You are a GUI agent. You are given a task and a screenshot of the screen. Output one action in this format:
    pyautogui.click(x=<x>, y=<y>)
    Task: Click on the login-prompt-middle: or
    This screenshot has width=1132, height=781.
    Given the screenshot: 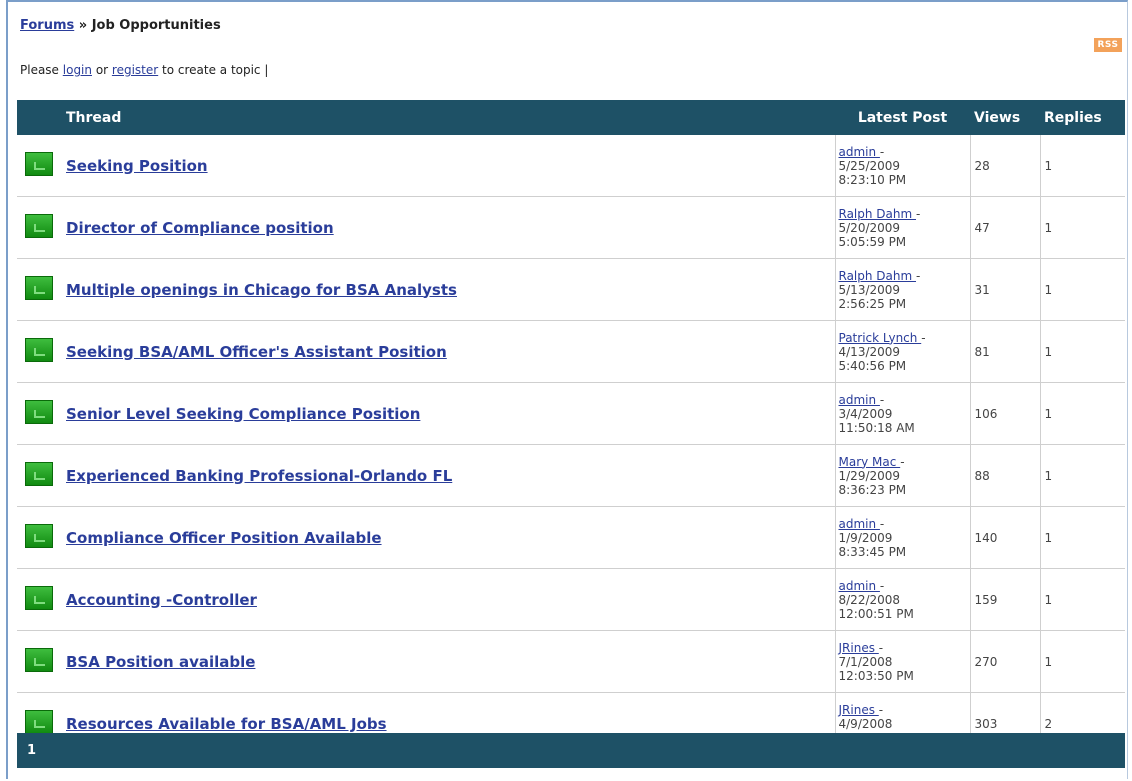 What is the action you would take?
    pyautogui.click(x=102, y=70)
    